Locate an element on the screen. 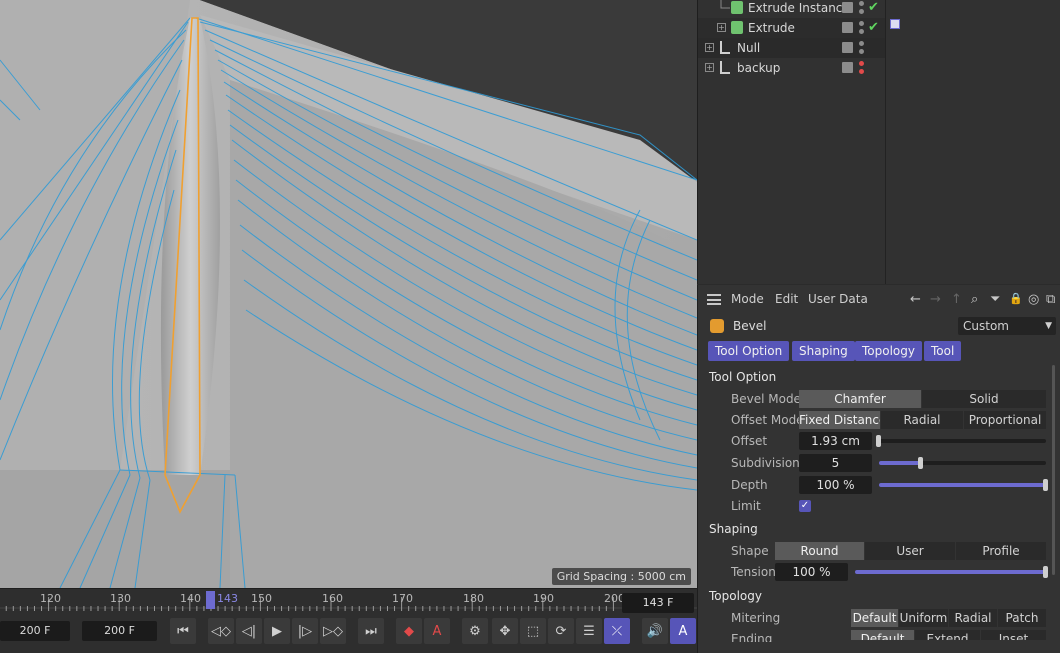  key-pla-button: ⤫ is located at coordinates (617, 631).